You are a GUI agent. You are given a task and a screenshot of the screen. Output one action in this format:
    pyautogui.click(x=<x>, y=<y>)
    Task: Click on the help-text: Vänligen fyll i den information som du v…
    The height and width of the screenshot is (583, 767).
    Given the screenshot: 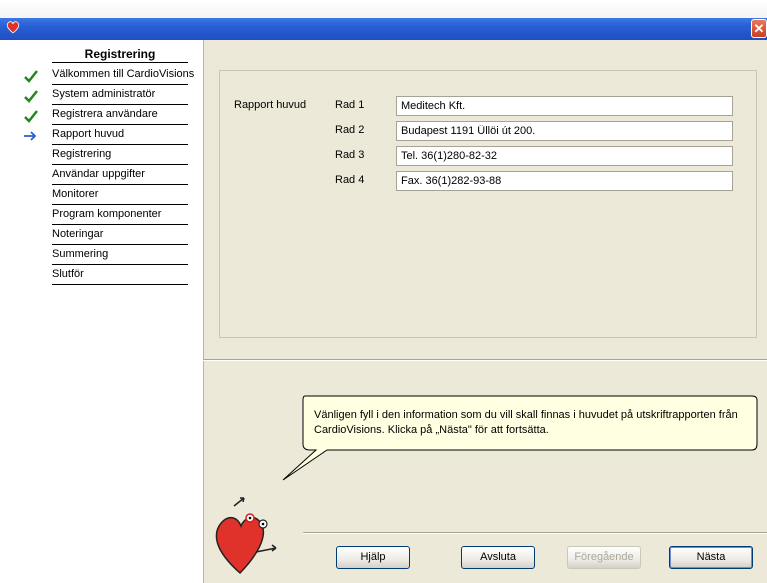 What is the action you would take?
    pyautogui.click(x=526, y=422)
    